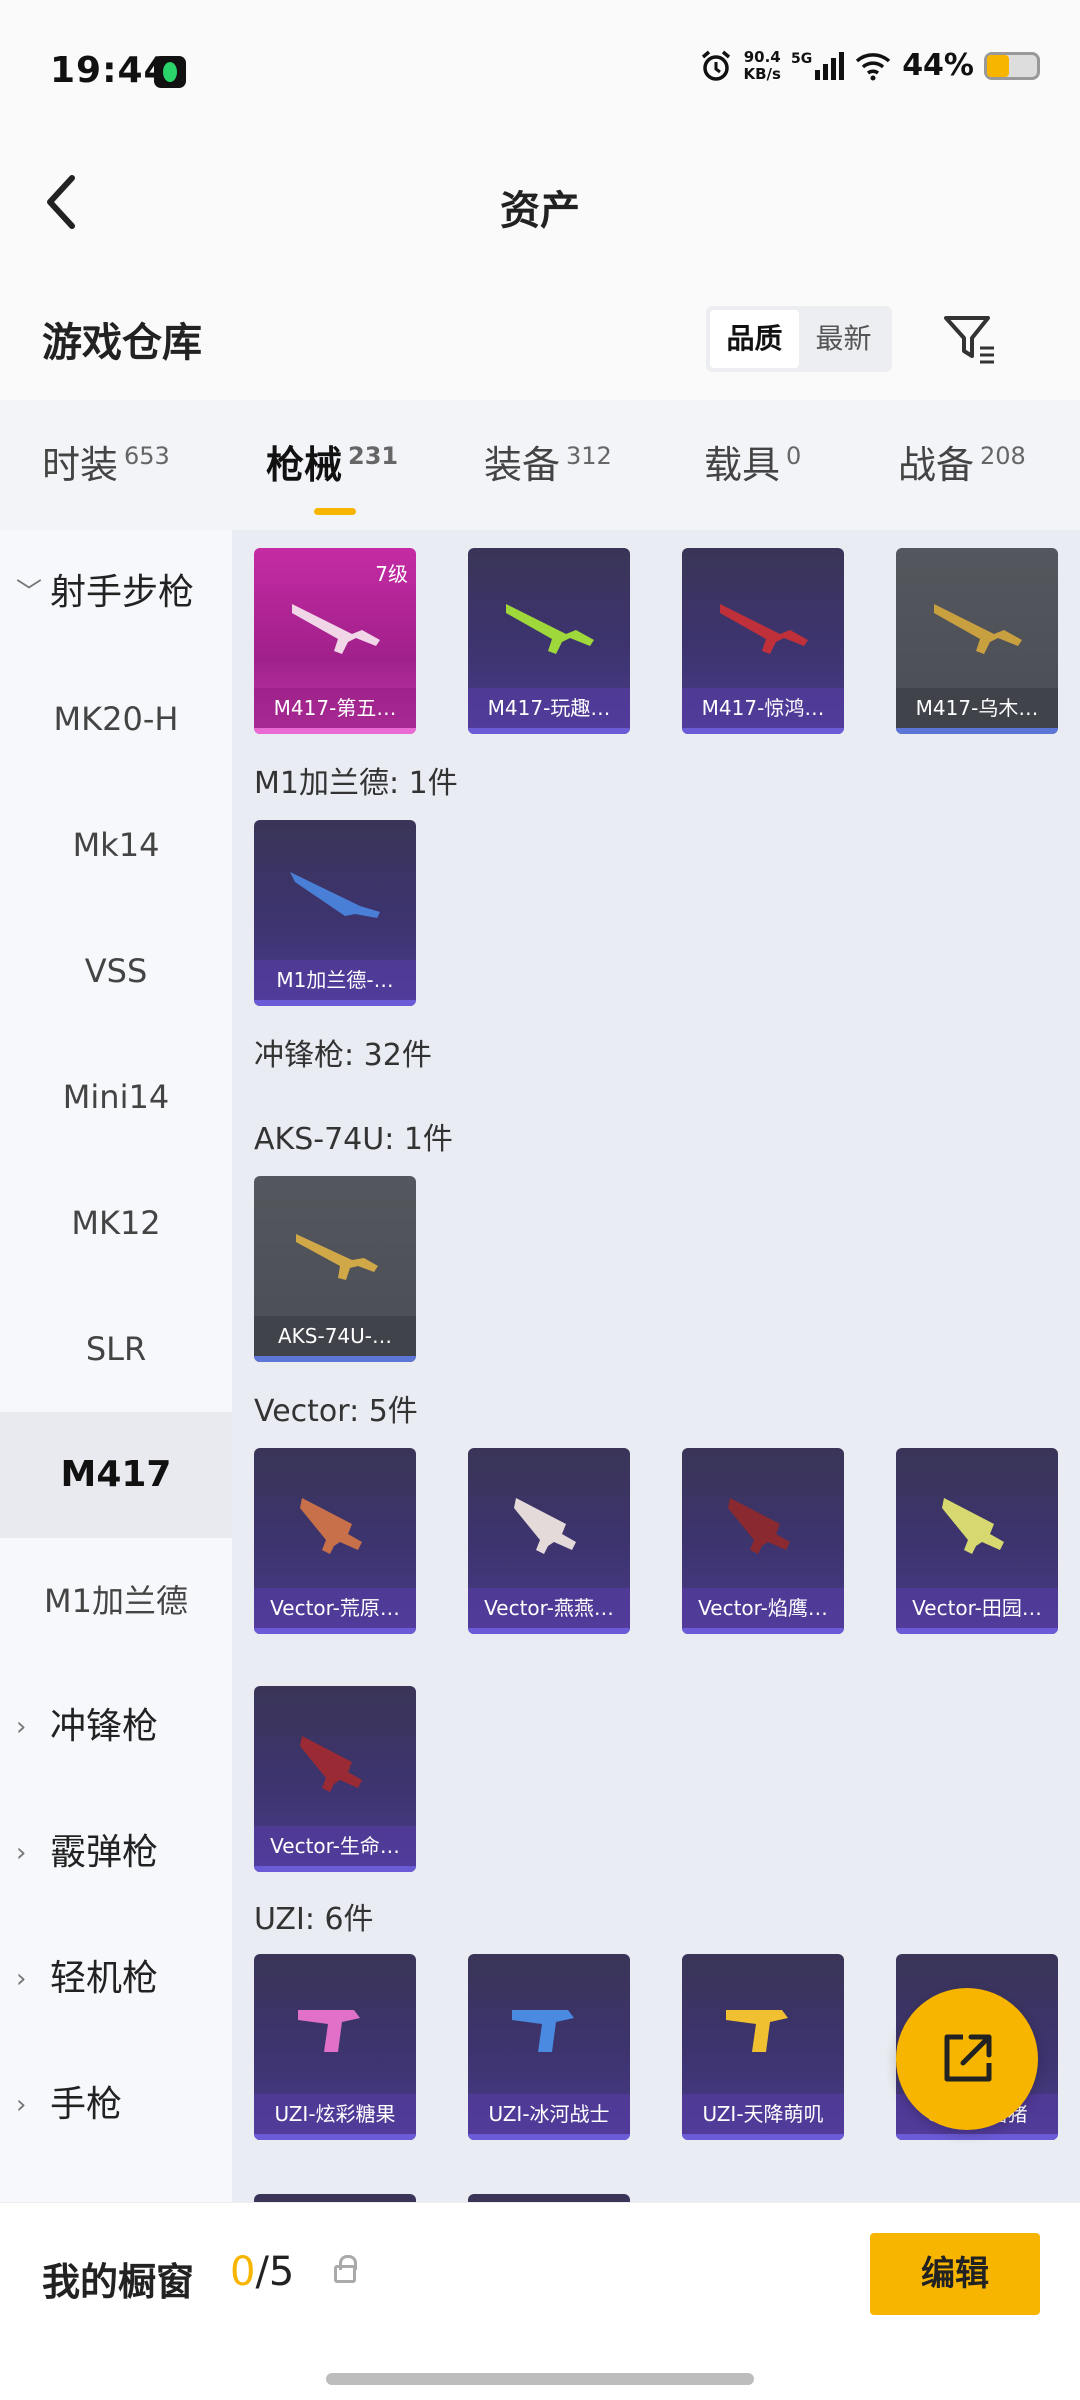  What do you see at coordinates (116, 1223) in the screenshot?
I see `sidebar-item-mk12: MK12` at bounding box center [116, 1223].